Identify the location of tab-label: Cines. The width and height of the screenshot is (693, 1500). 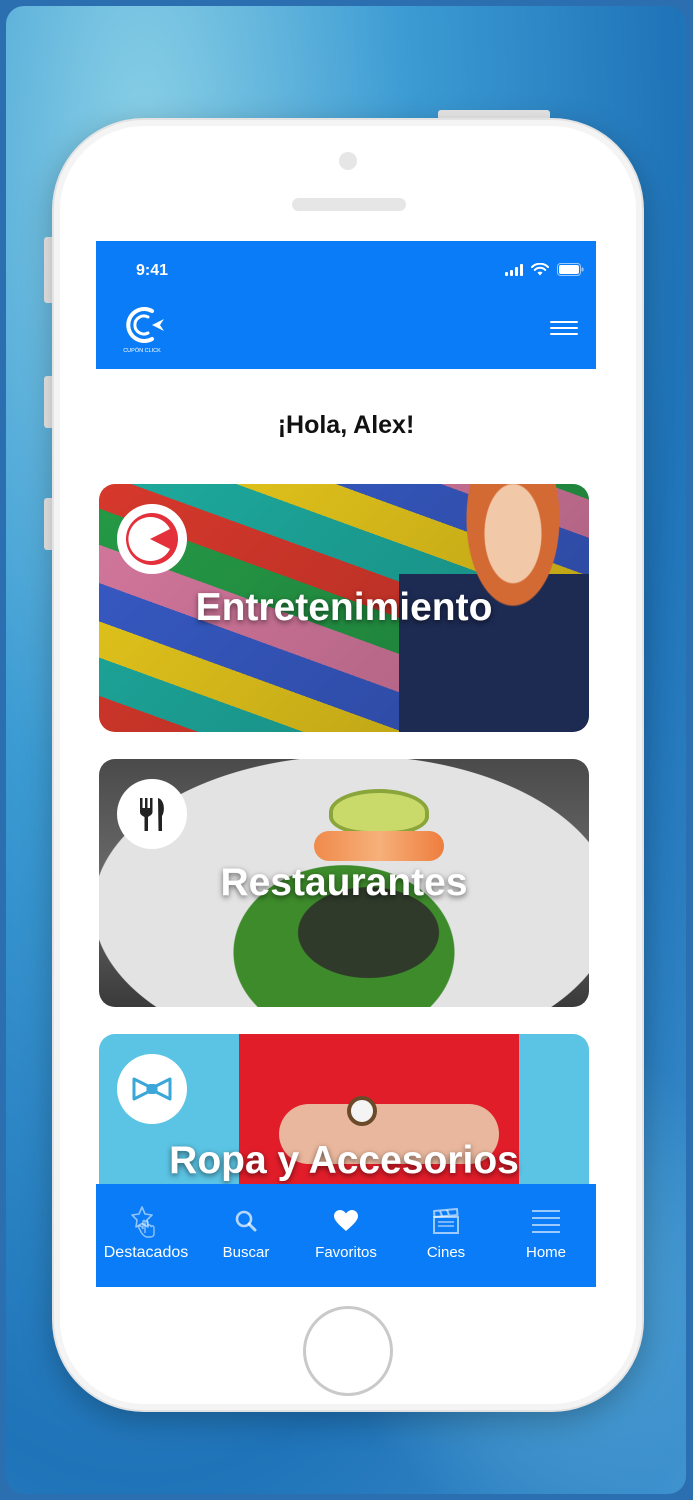
(446, 1252).